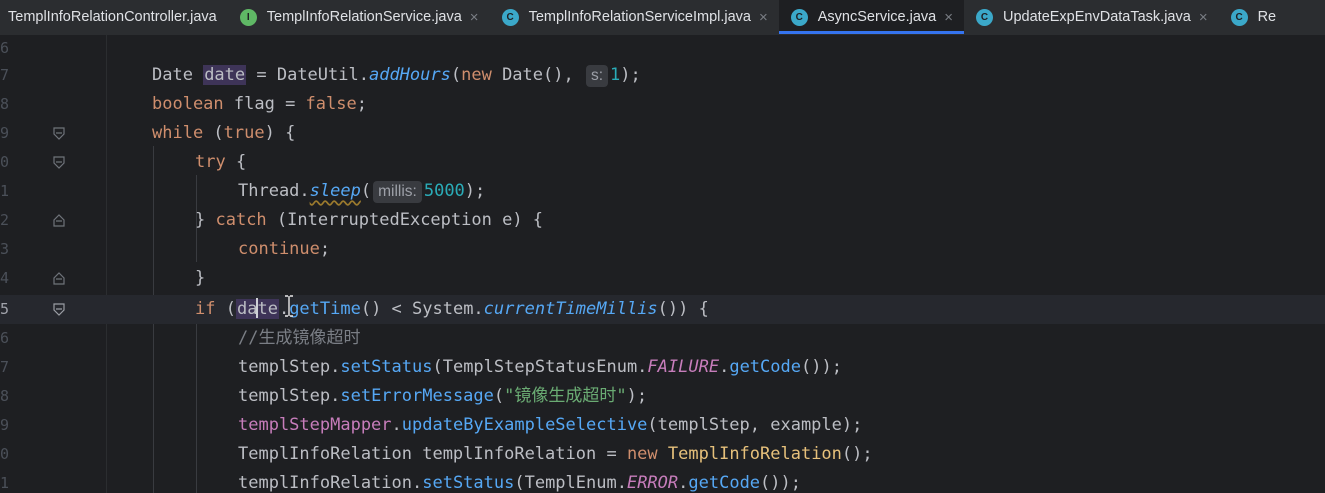 The height and width of the screenshot is (493, 1325). I want to click on tab-templ-info-relation-controller: TemplInfoRelationController.java, so click(114, 17).